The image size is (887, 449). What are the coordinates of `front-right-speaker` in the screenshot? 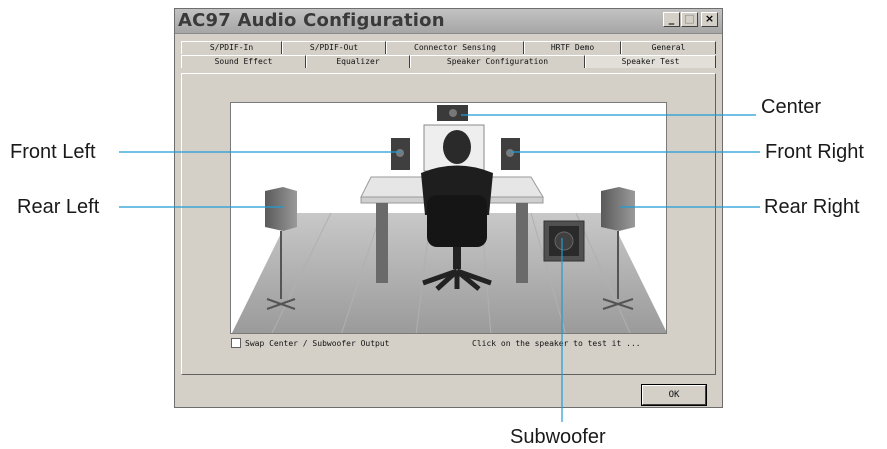 It's located at (510, 154).